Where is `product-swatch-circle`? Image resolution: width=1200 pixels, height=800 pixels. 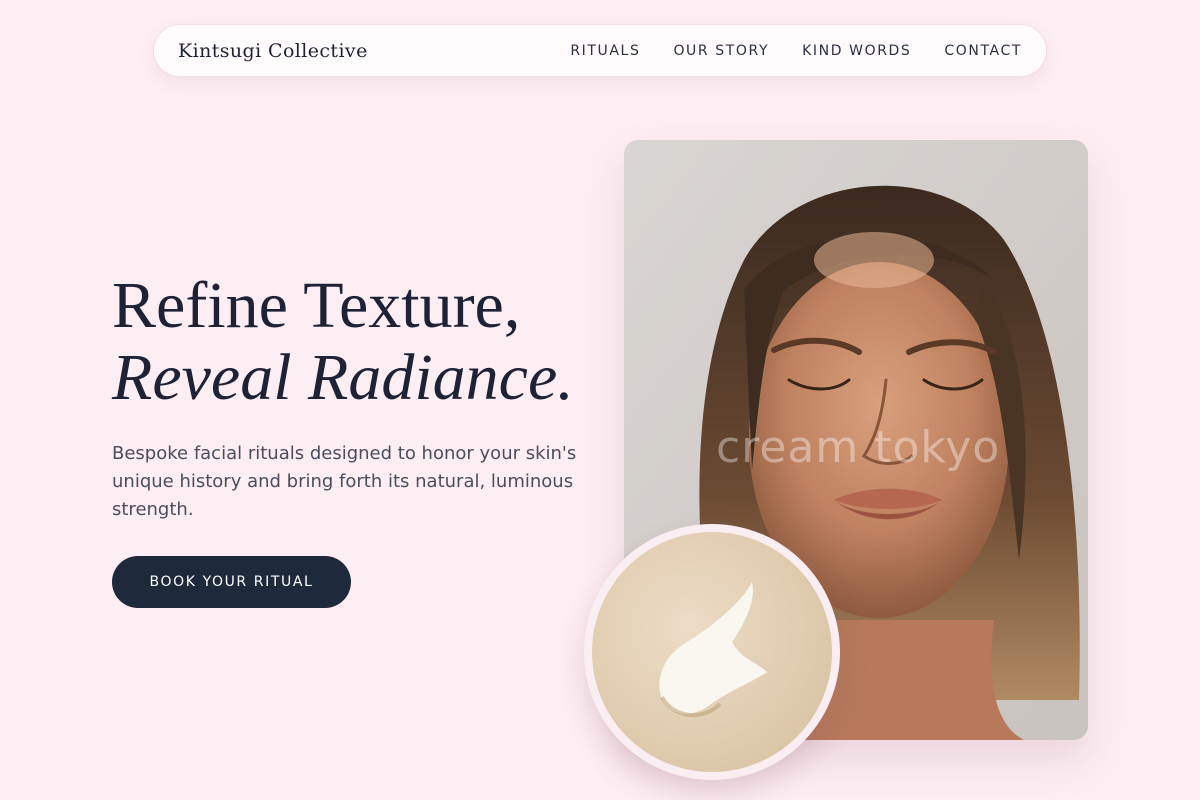
product-swatch-circle is located at coordinates (712, 652).